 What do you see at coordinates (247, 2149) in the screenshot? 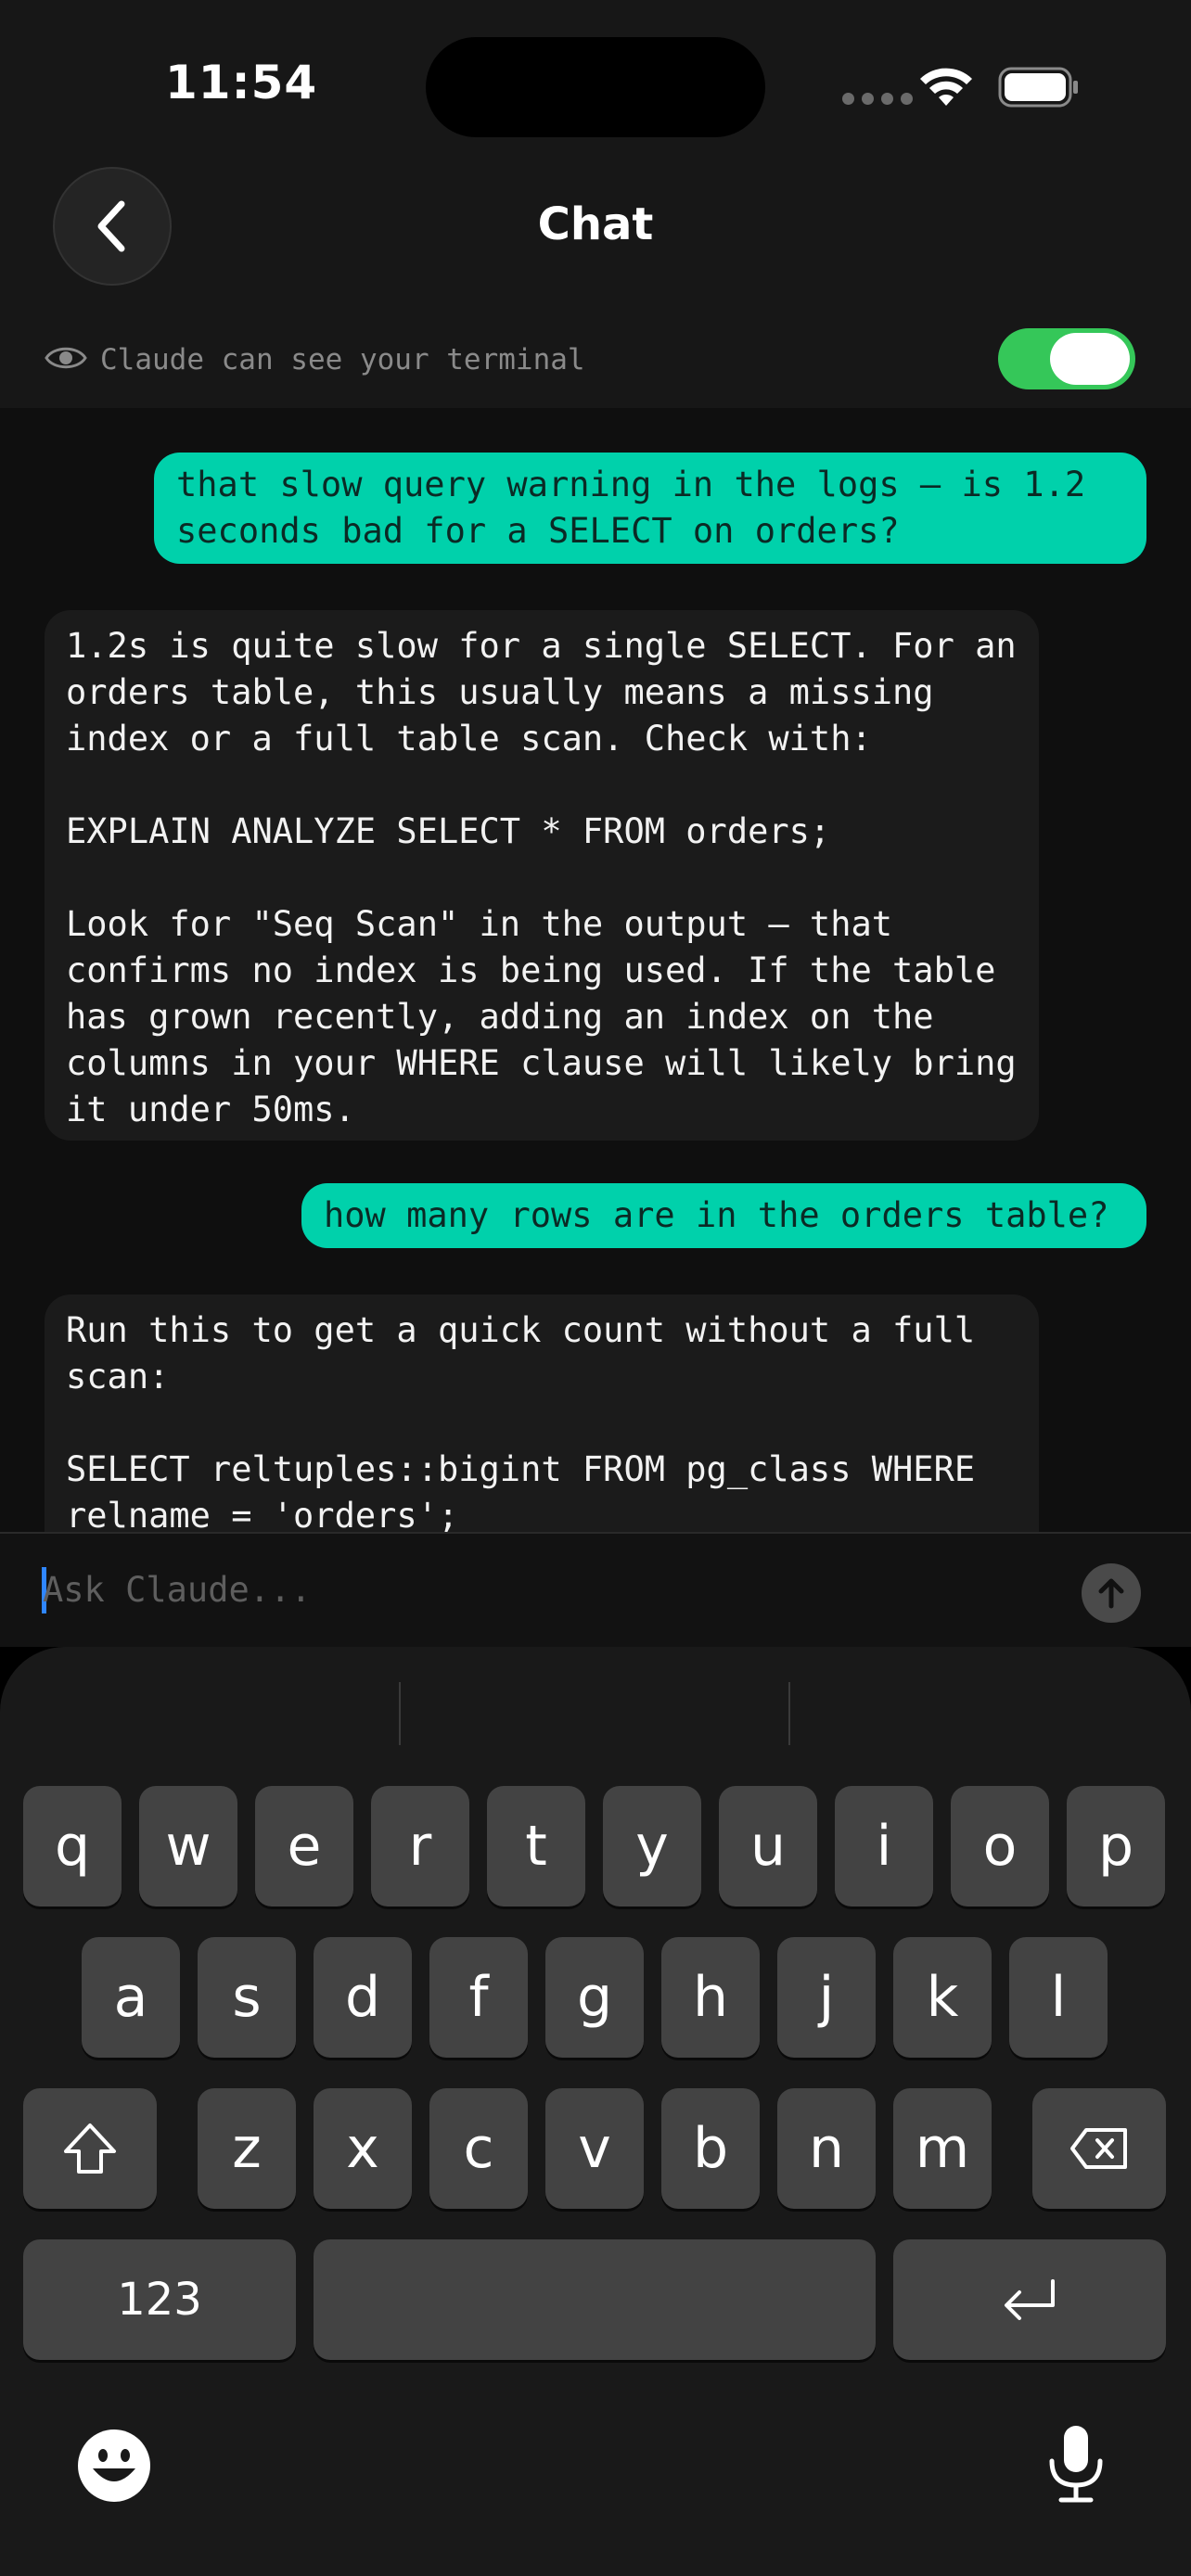
I see `key-z: z` at bounding box center [247, 2149].